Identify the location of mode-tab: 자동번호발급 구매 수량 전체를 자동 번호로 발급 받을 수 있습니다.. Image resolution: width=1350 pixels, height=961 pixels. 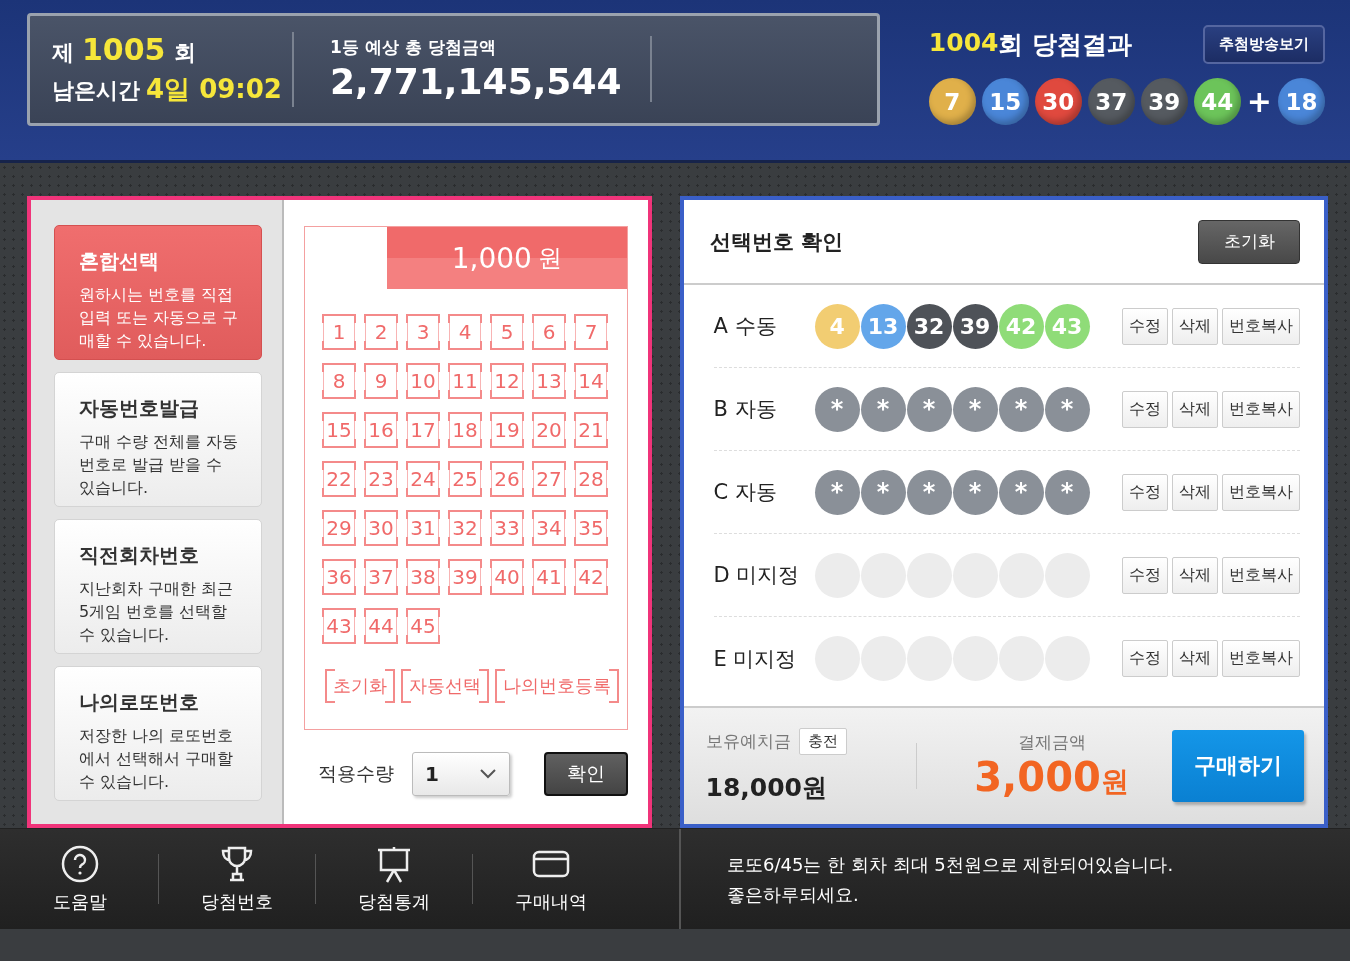
(158, 439).